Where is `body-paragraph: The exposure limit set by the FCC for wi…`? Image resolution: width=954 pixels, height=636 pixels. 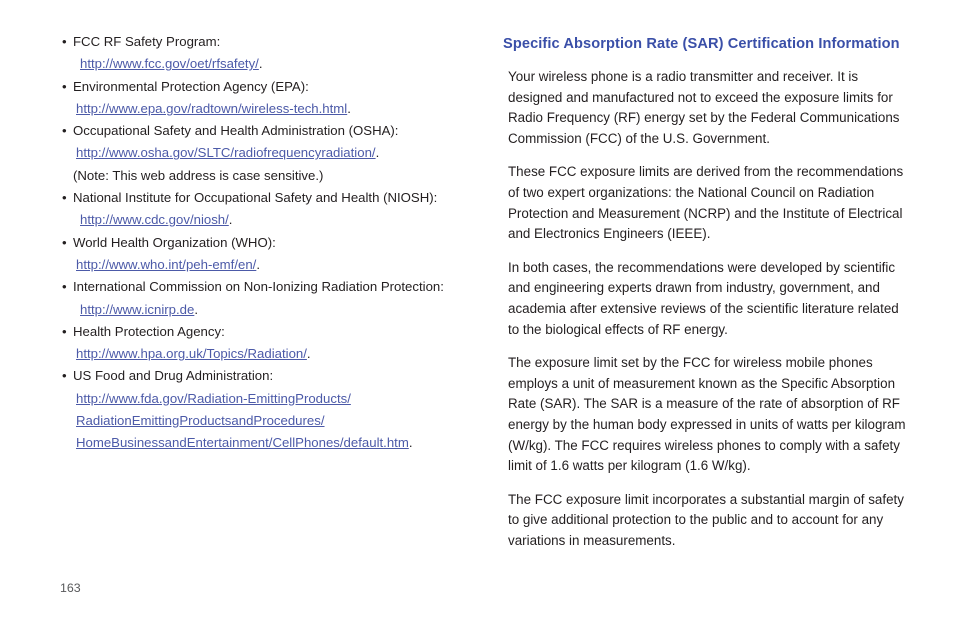 body-paragraph: The exposure limit set by the FCC for wi… is located at coordinates (707, 414).